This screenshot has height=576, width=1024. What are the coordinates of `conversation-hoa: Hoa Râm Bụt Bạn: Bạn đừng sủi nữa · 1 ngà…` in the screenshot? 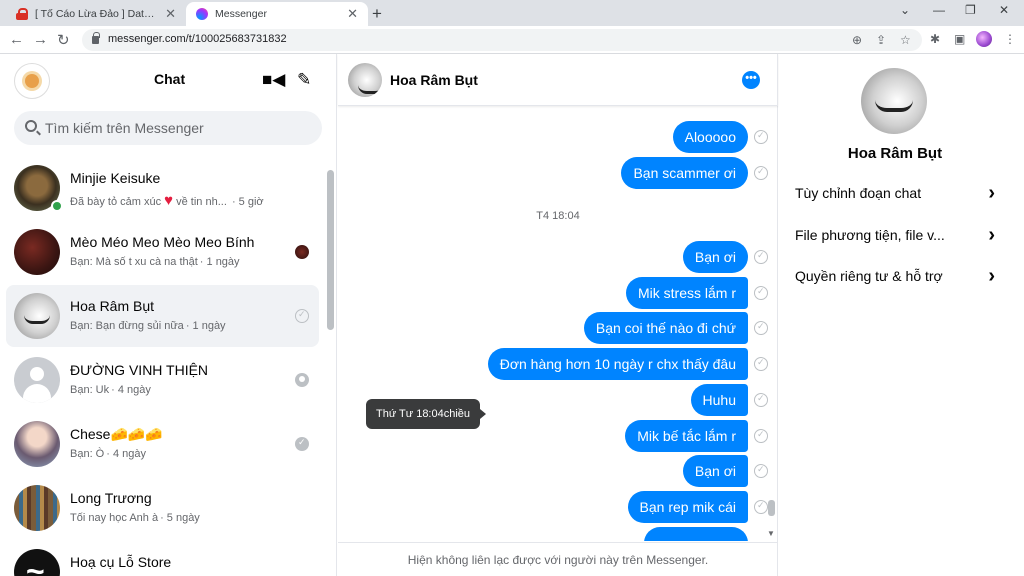 It's located at (162, 316).